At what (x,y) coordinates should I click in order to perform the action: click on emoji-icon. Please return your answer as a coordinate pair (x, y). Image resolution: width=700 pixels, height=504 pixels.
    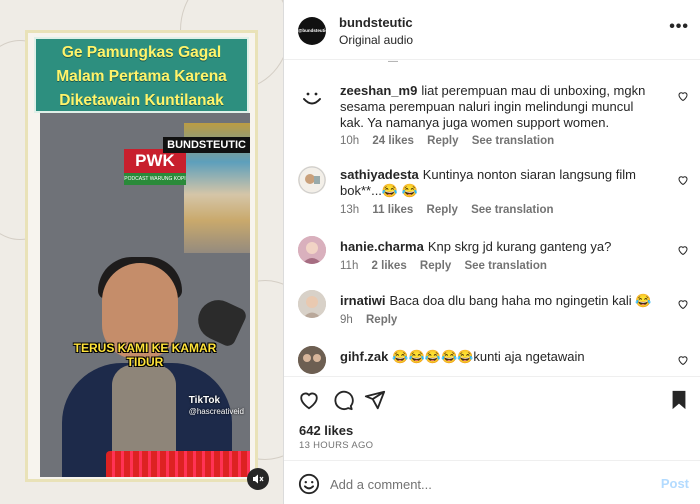
    Looking at the image, I should click on (309, 484).